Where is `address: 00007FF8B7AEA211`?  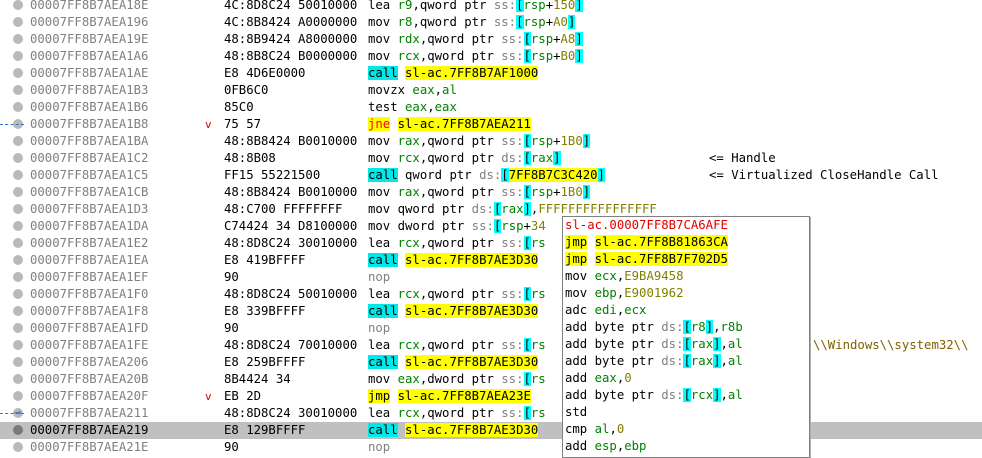 address: 00007FF8B7AEA211 is located at coordinates (89, 413).